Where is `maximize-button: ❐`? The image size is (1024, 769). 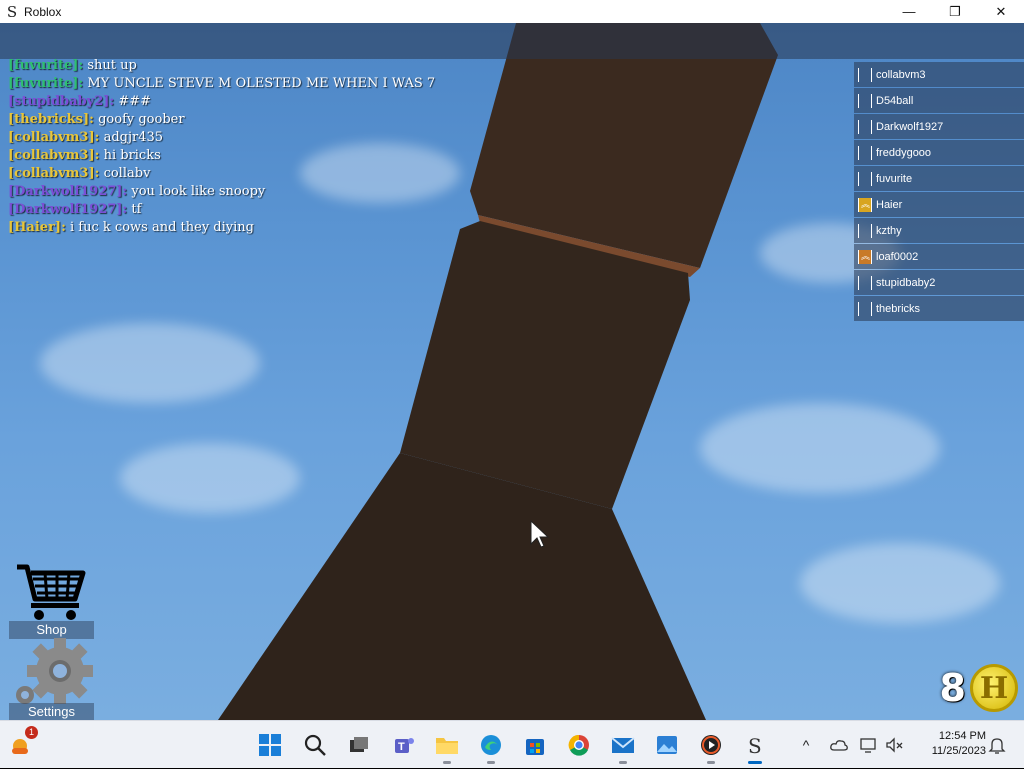 maximize-button: ❐ is located at coordinates (955, 11).